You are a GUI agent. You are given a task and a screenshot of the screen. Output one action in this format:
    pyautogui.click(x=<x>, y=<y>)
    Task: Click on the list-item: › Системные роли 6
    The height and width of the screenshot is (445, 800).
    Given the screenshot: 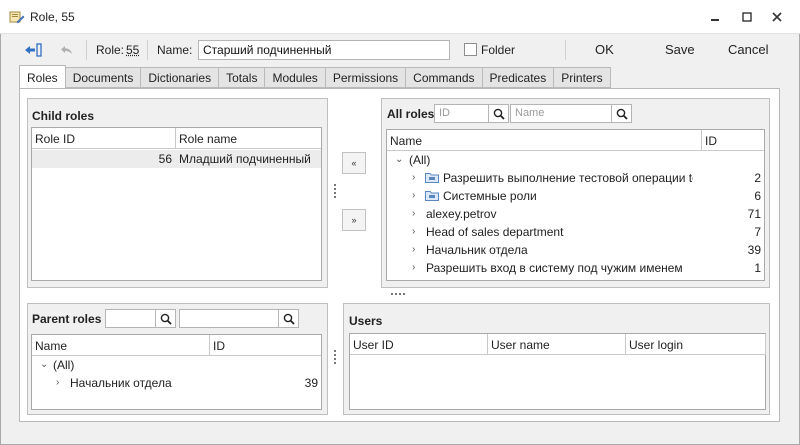 What is the action you would take?
    pyautogui.click(x=575, y=196)
    